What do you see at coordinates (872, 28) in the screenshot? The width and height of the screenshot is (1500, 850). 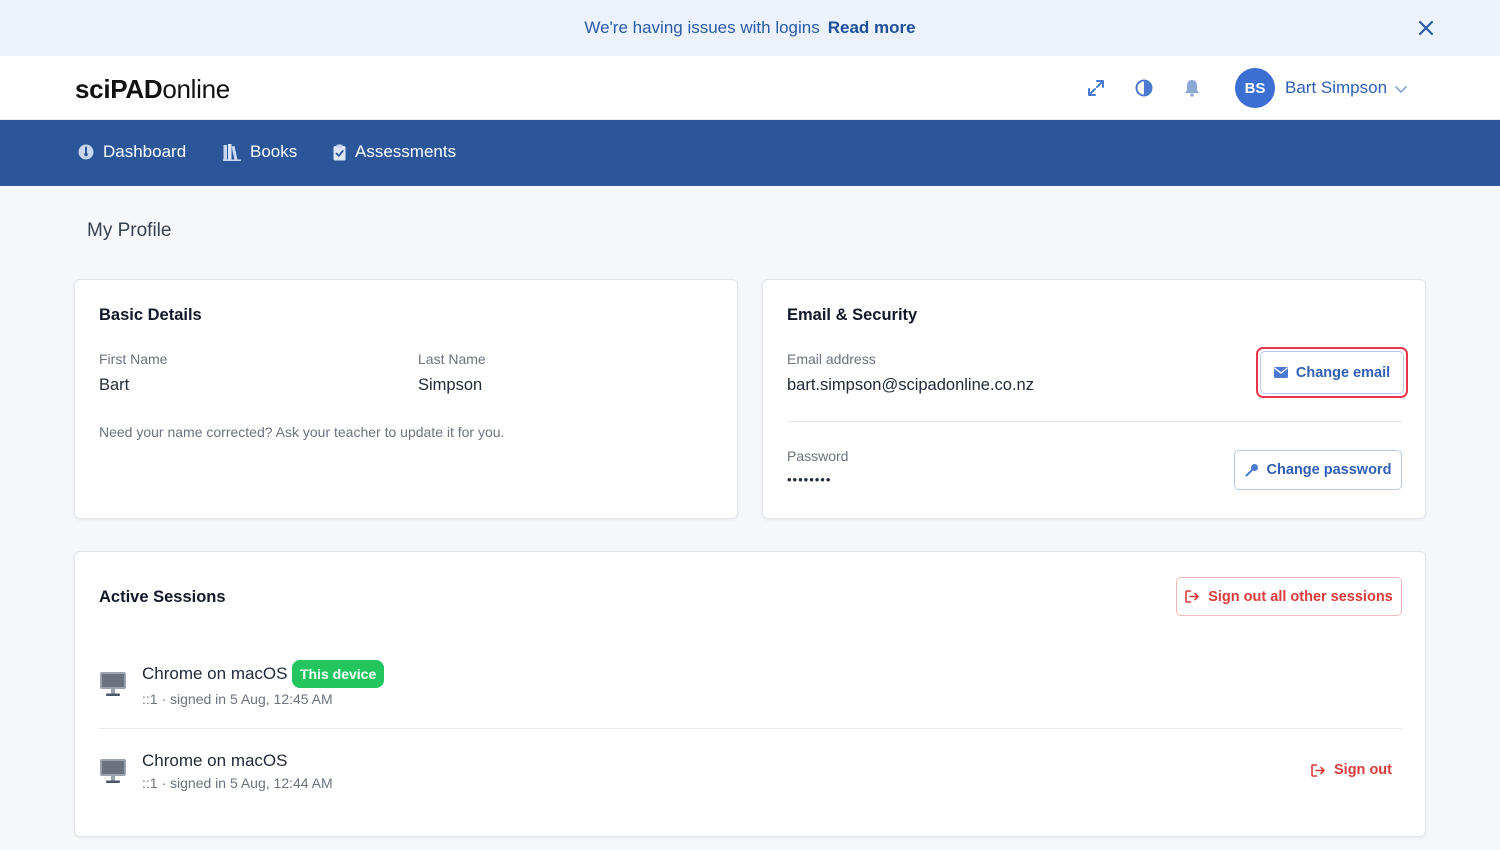 I see `banner-read-more-link: Read more` at bounding box center [872, 28].